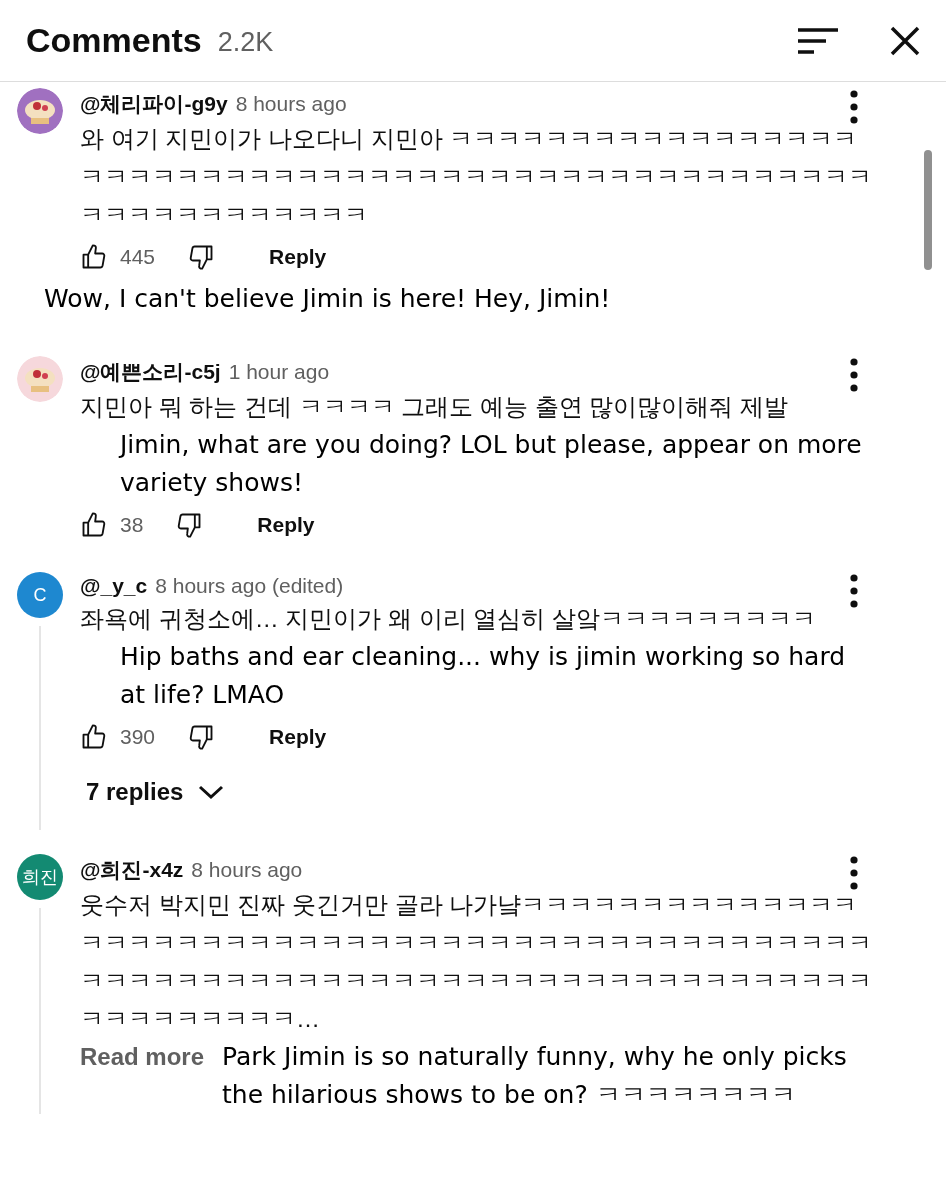 The image size is (946, 1200). Describe the element at coordinates (535, 1076) in the screenshot. I see `translation-text: Park Jimin is so naturally funny, why he only picks the hilarious shows to be on? ㅋㅋㅋㅋㅋㅋㅋㅋ` at that location.